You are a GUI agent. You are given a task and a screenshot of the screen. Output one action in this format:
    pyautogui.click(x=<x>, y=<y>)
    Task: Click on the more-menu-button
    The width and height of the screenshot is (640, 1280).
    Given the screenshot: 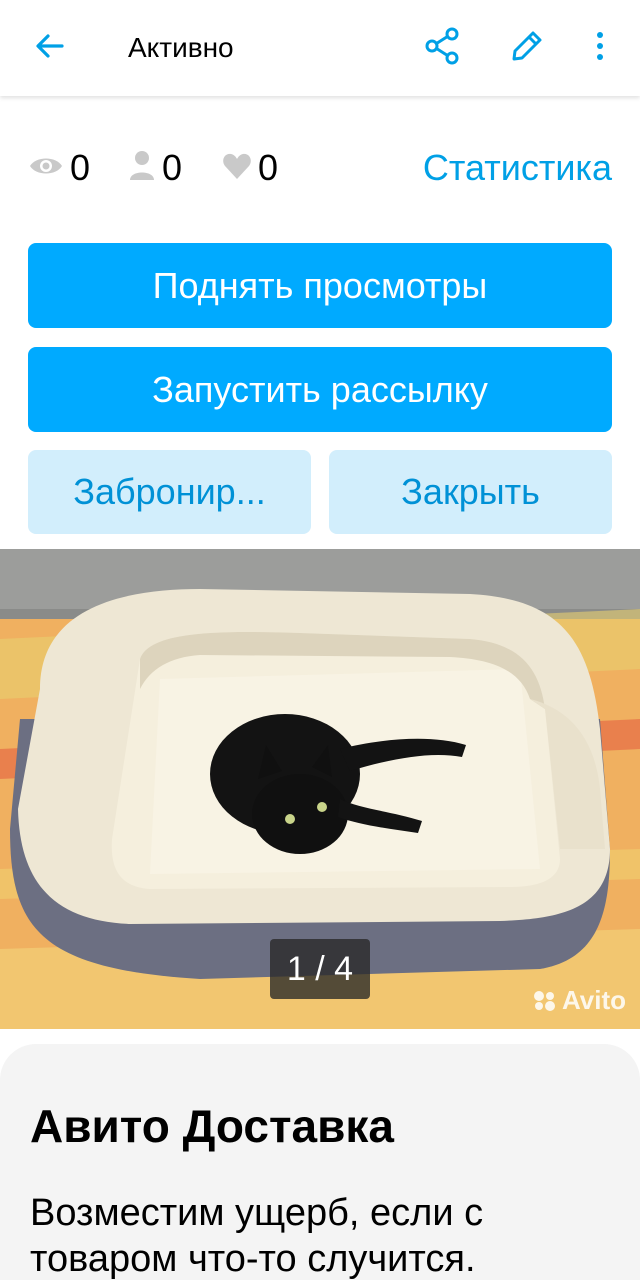 What is the action you would take?
    pyautogui.click(x=600, y=48)
    